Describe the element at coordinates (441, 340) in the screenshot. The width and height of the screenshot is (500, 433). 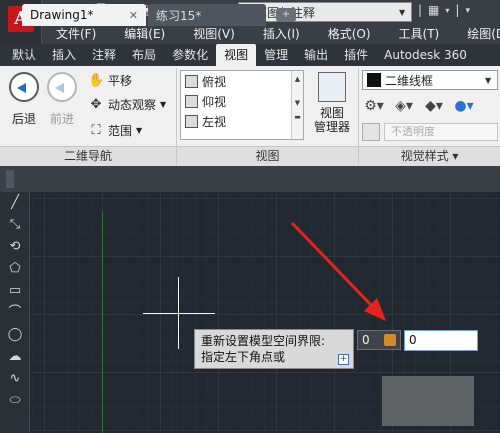
I see `y-coordinate-input: 0` at that location.